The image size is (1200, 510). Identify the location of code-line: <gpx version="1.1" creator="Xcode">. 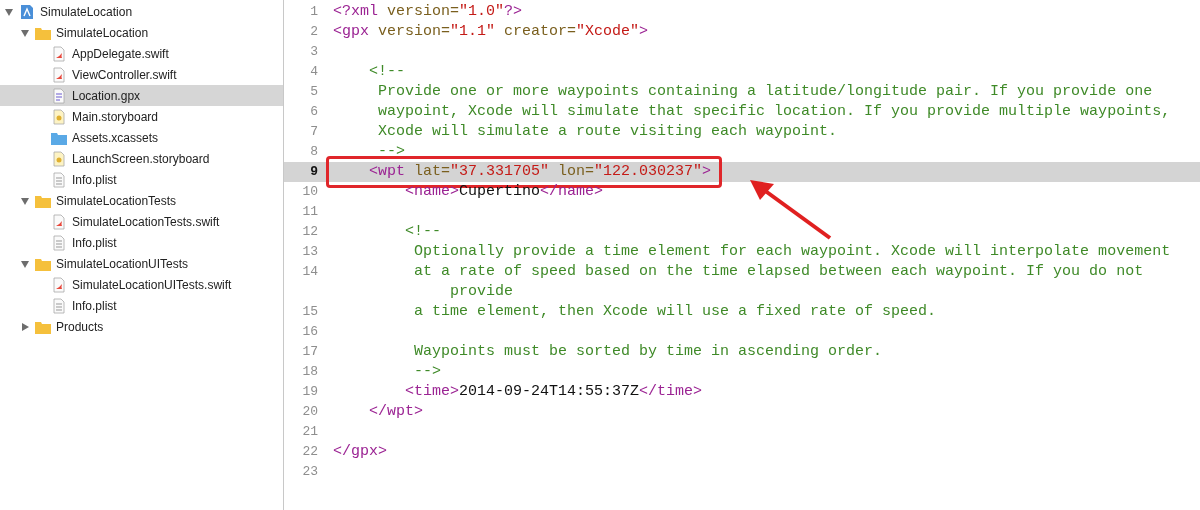
(491, 32).